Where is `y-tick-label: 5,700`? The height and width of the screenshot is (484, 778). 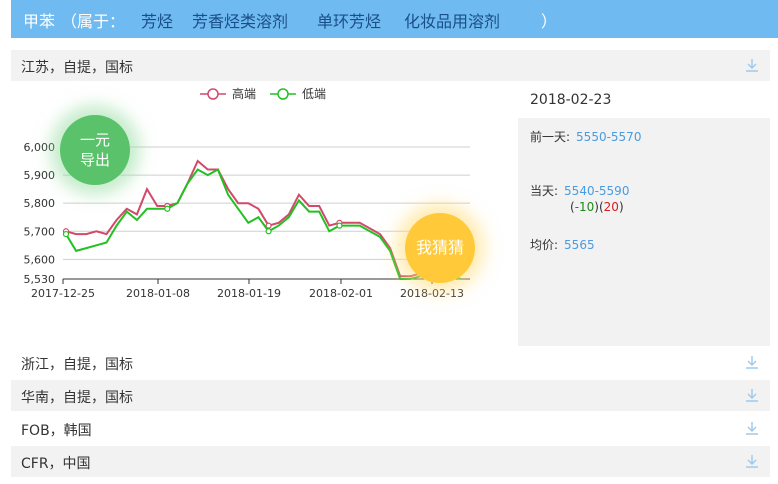
y-tick-label: 5,700 is located at coordinates (40, 231).